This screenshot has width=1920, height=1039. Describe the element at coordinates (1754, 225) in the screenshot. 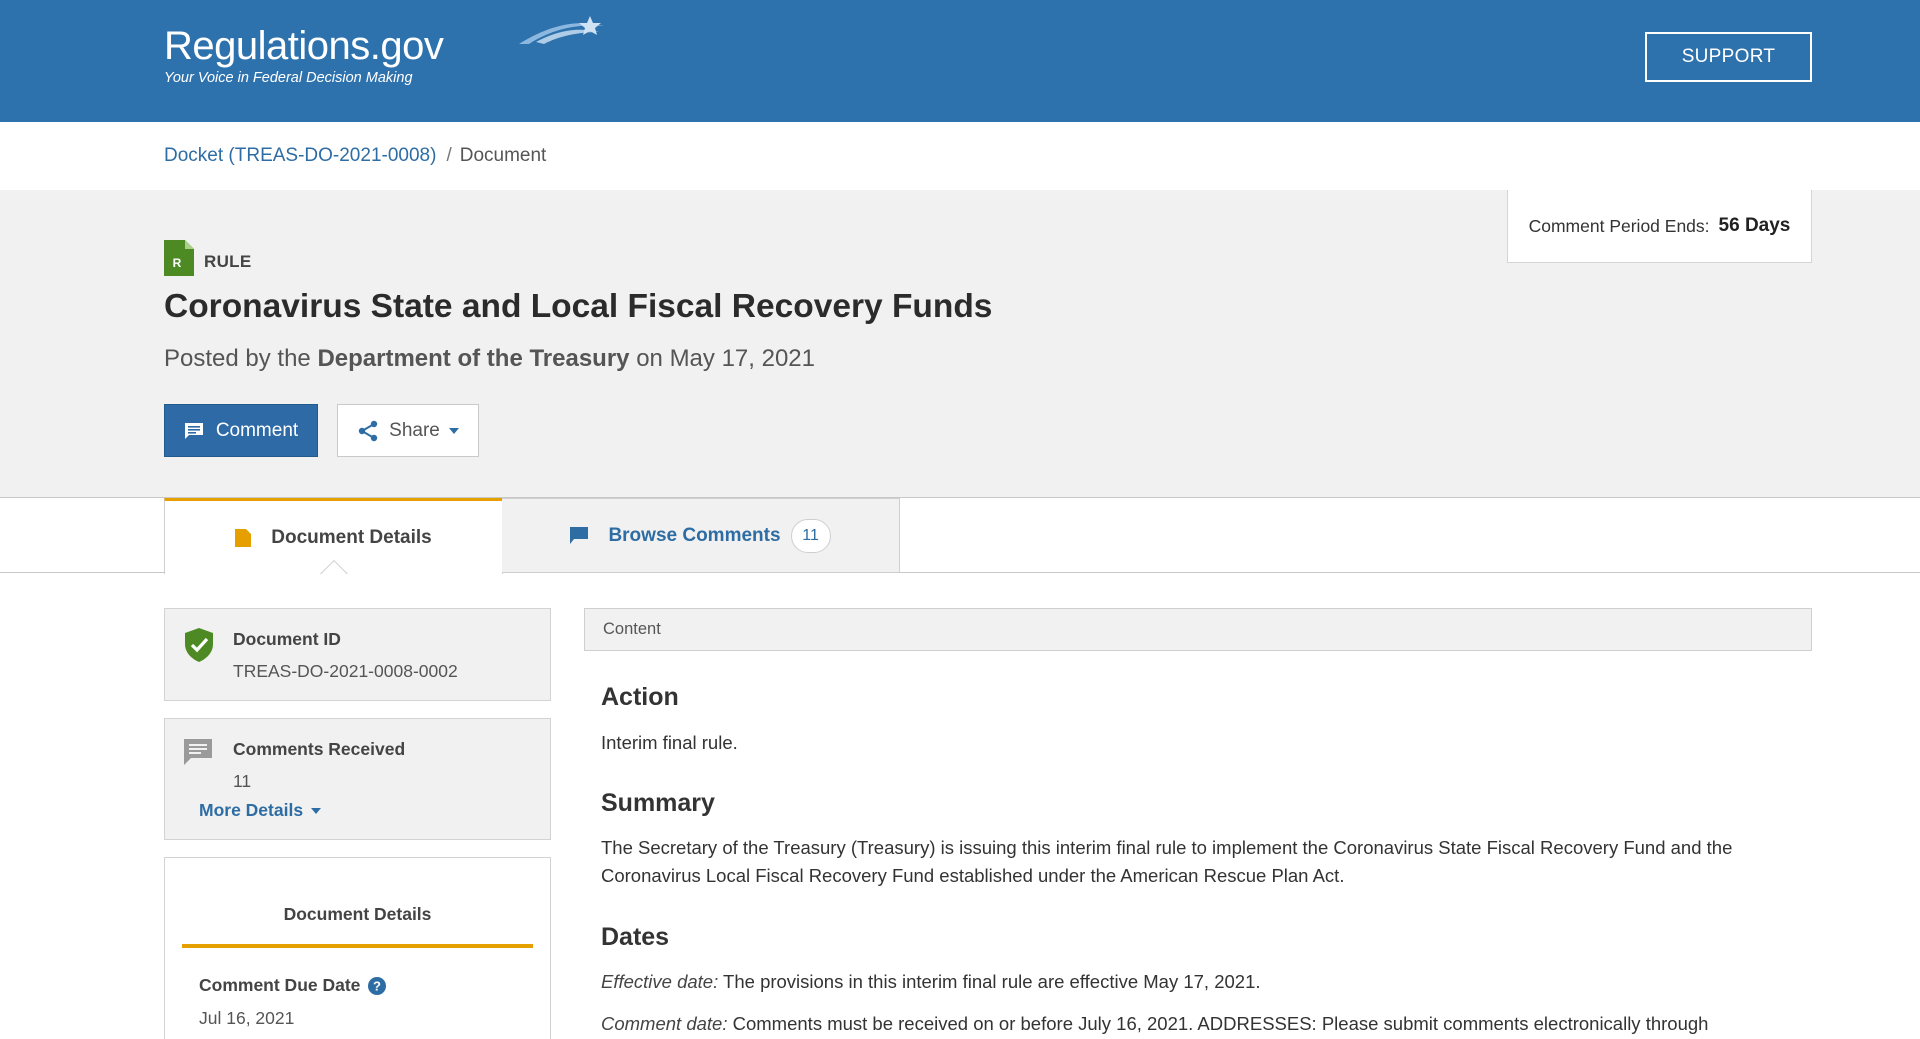

I see `comment-period-value: 56 Days` at that location.